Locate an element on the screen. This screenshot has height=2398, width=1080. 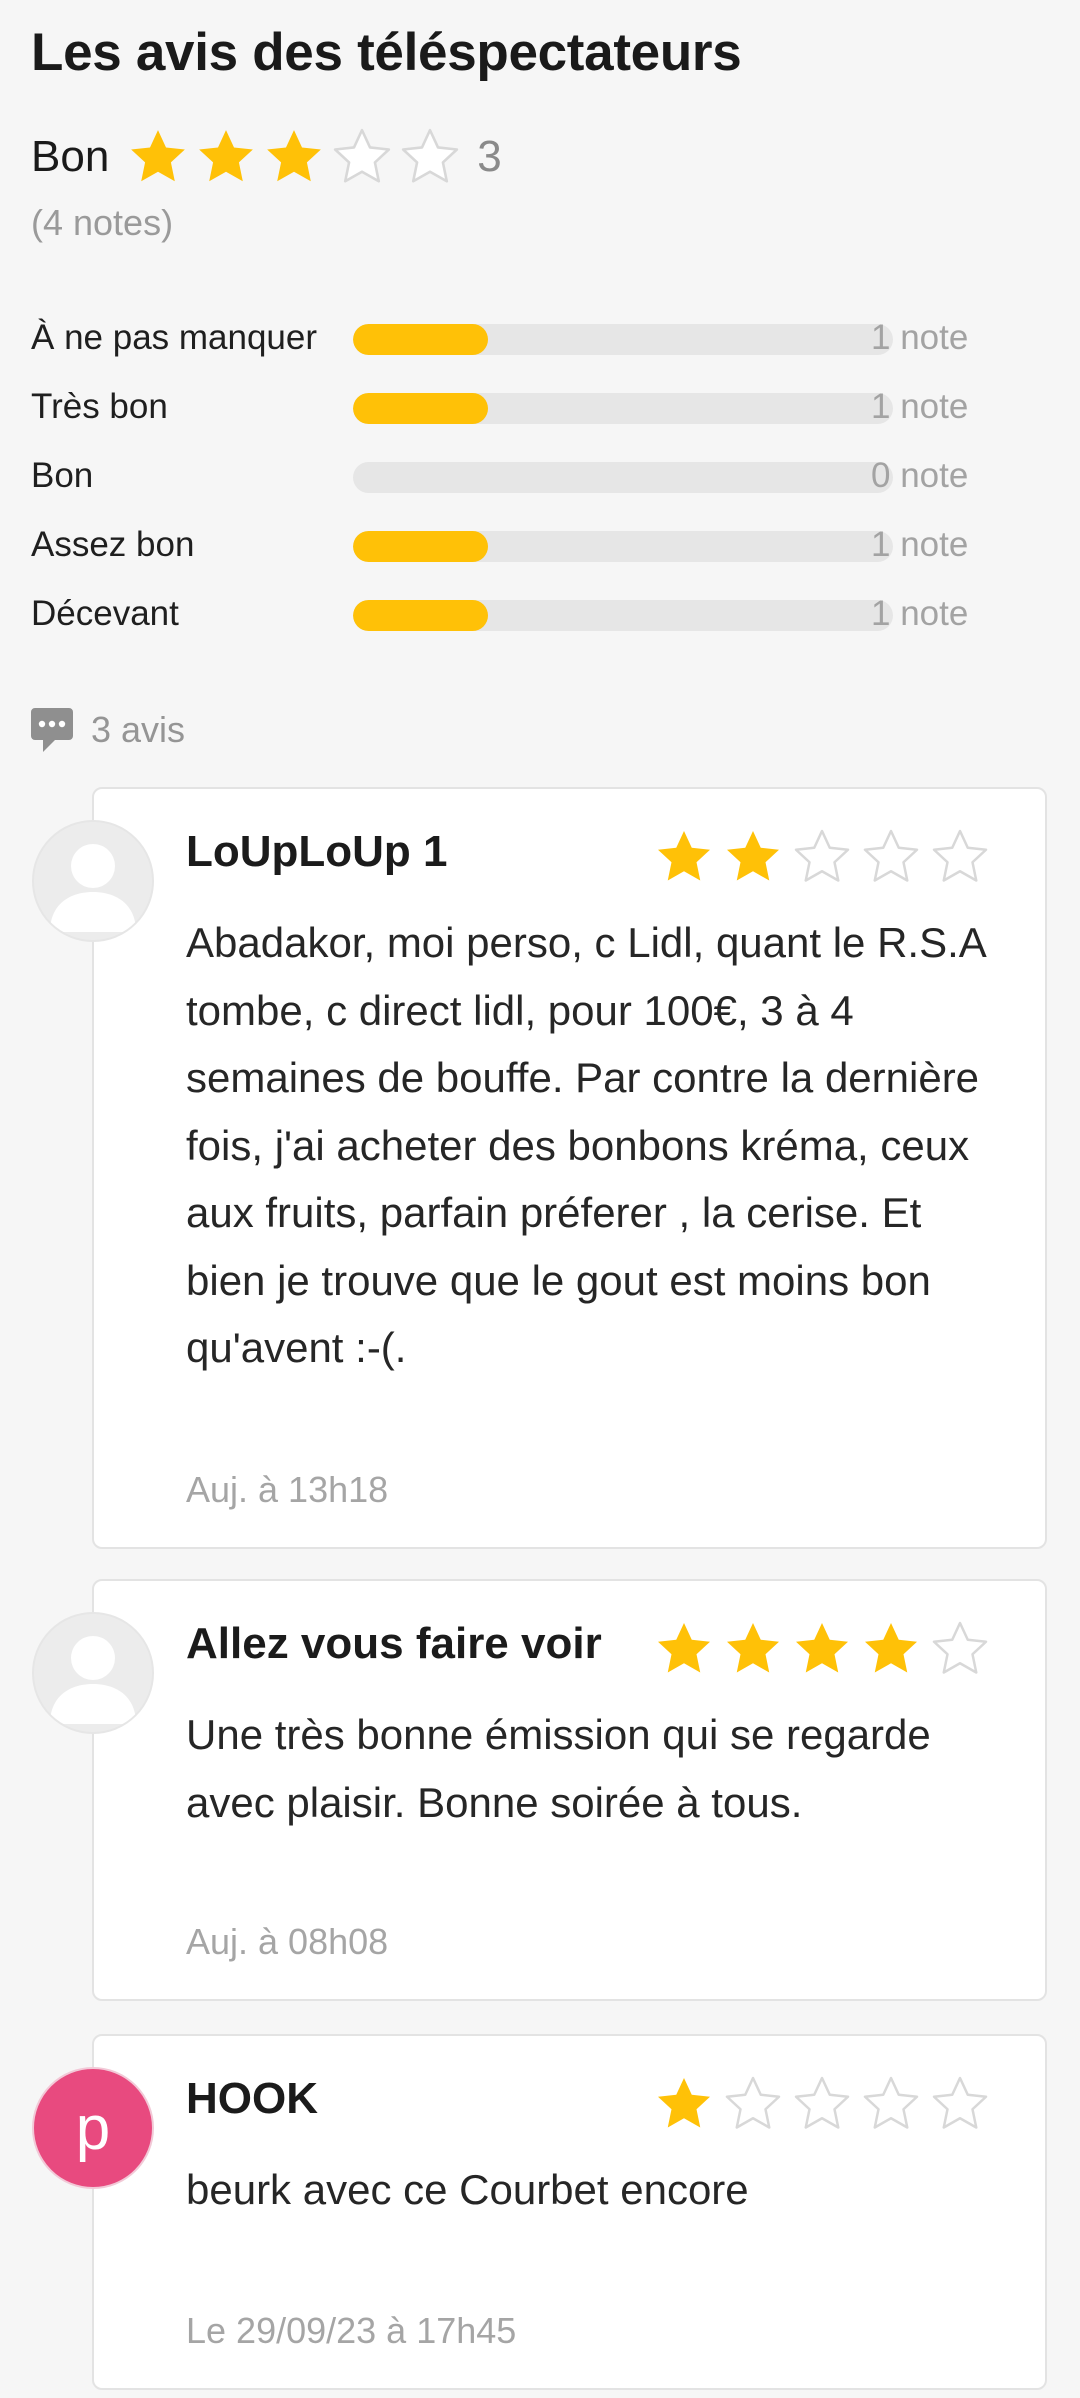
distribution-row: Bon 0 note is located at coordinates (541, 482).